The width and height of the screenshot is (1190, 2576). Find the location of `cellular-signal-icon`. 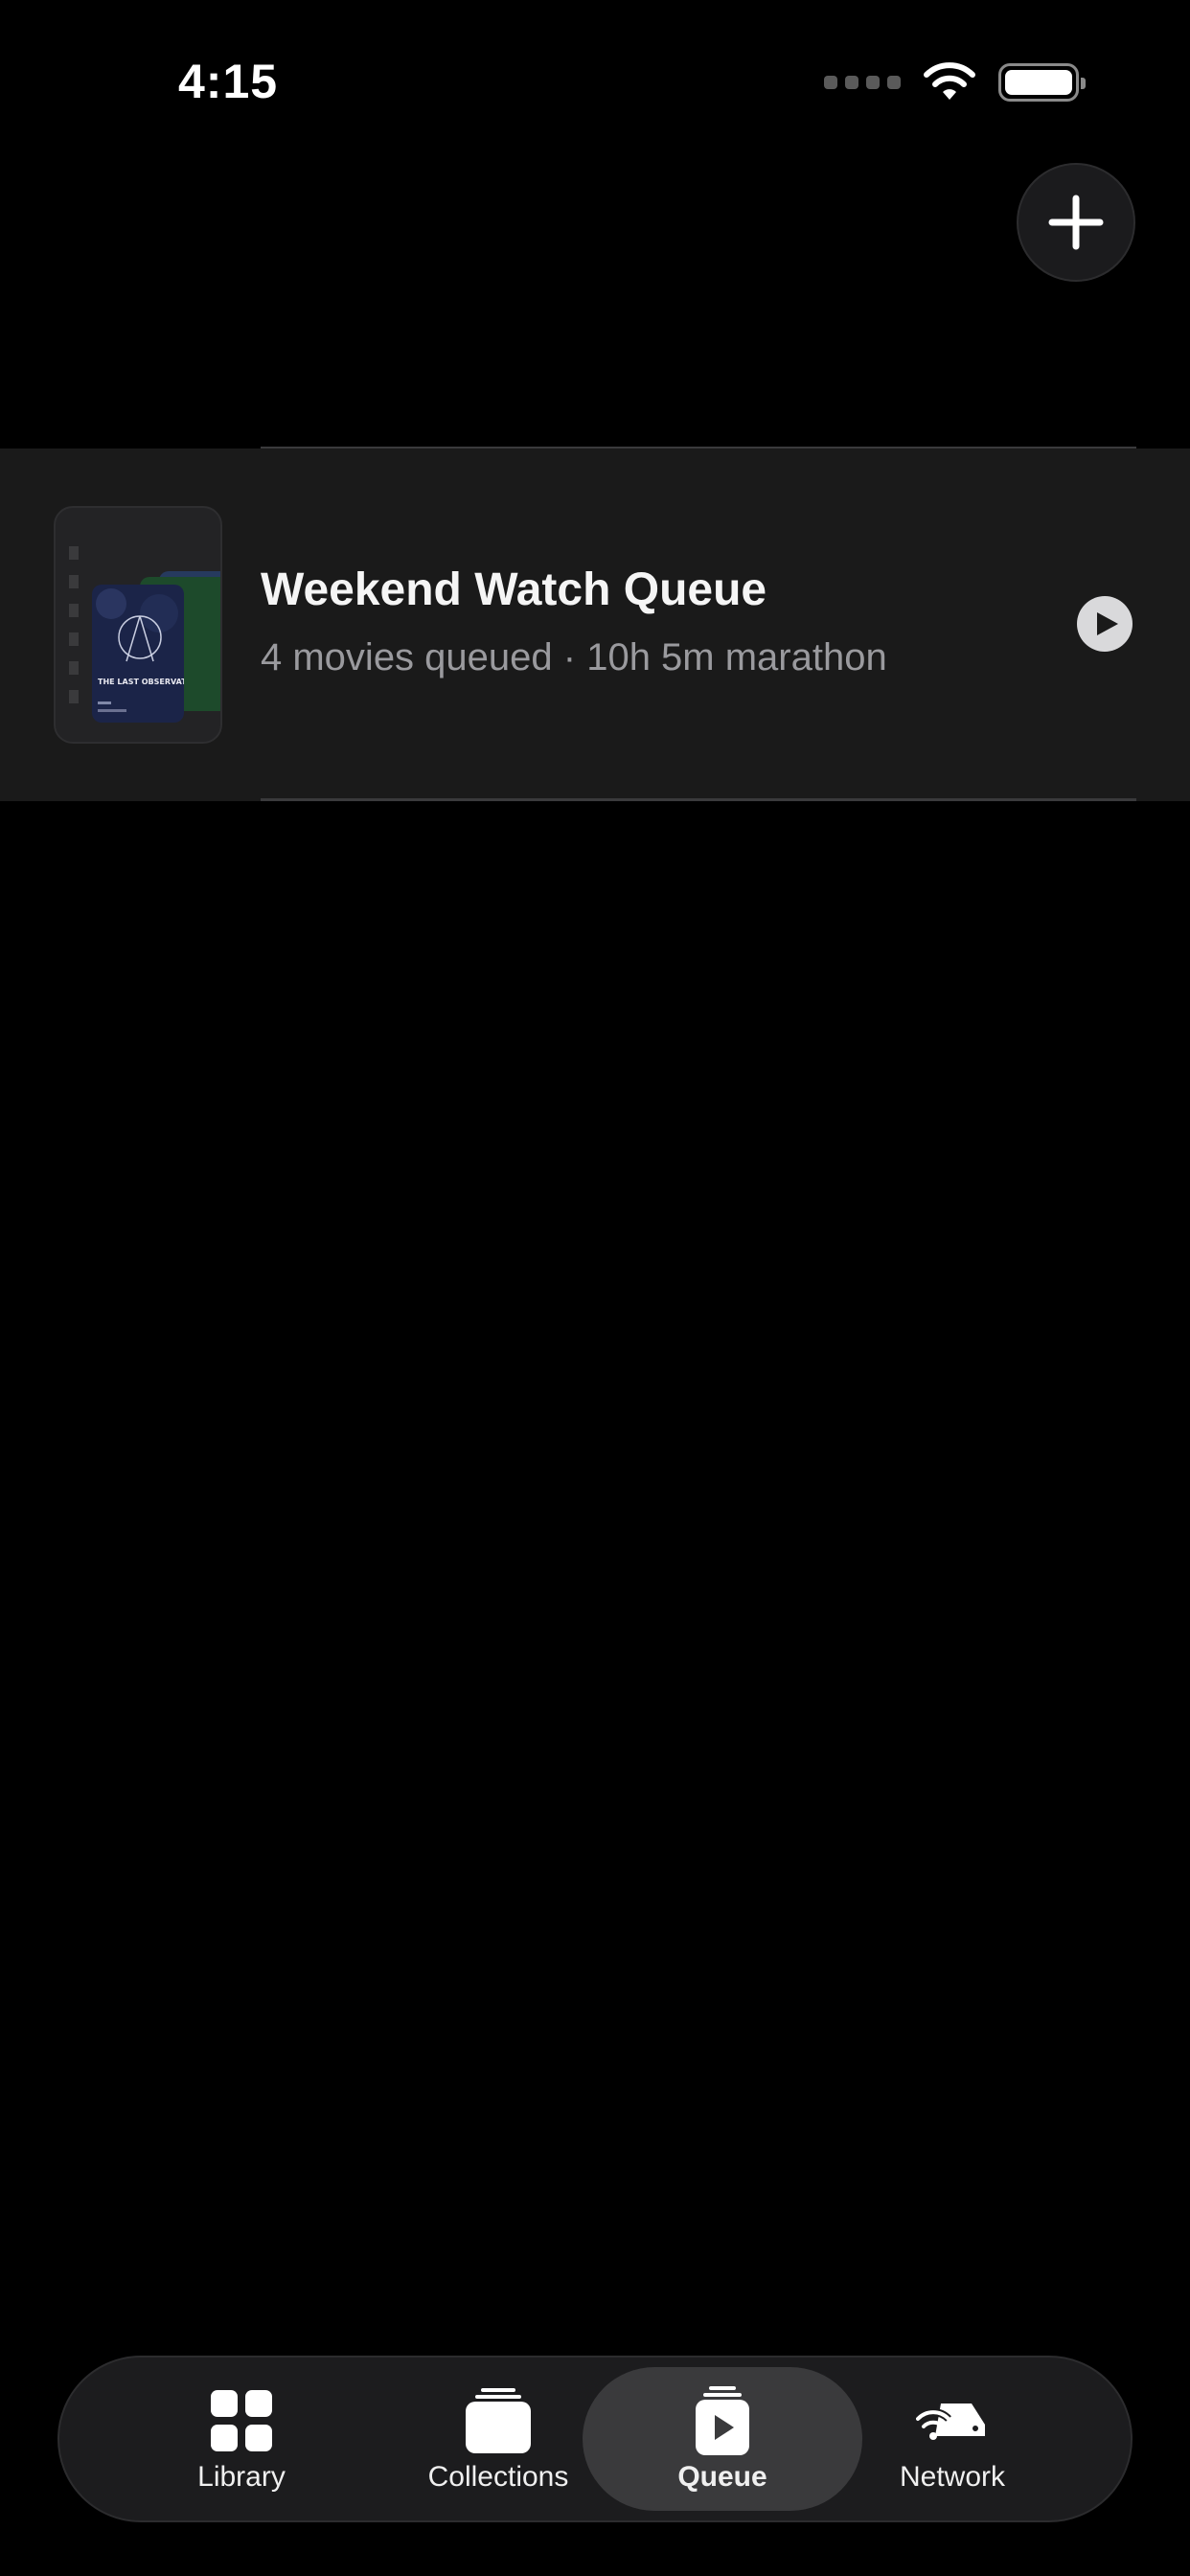

cellular-signal-icon is located at coordinates (863, 82).